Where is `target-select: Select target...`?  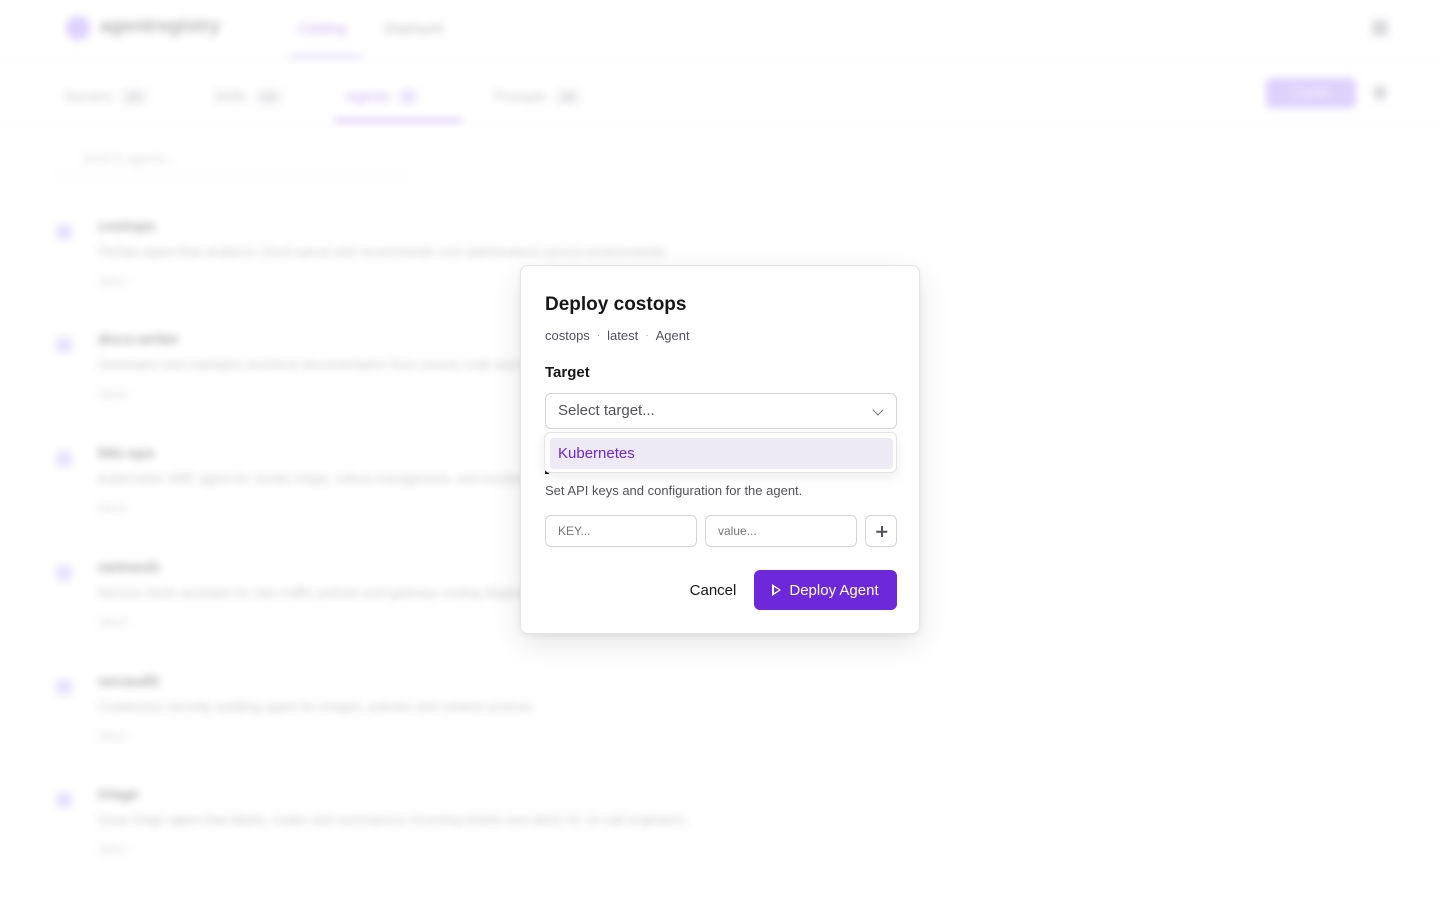
target-select: Select target... is located at coordinates (721, 411).